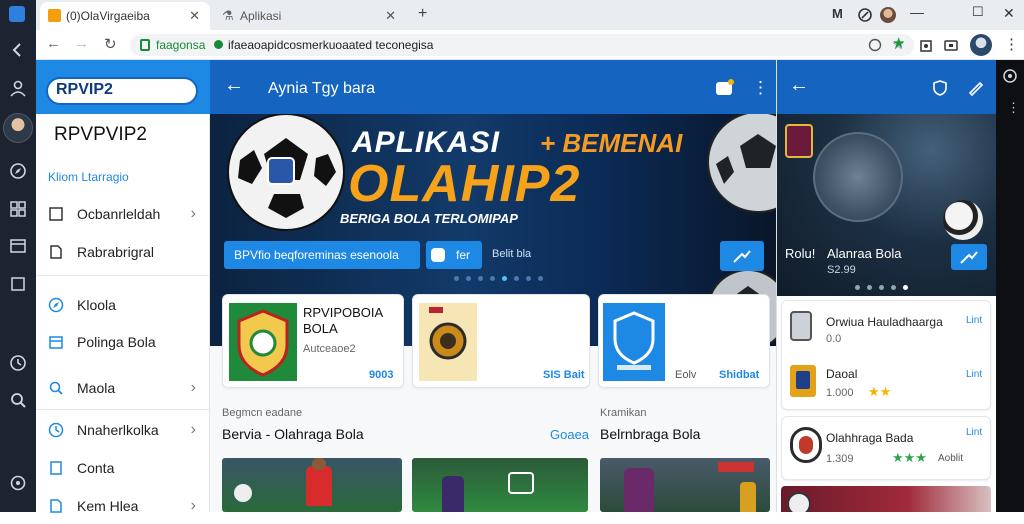 The width and height of the screenshot is (1024, 524). I want to click on back-button: ←, so click(53, 43).